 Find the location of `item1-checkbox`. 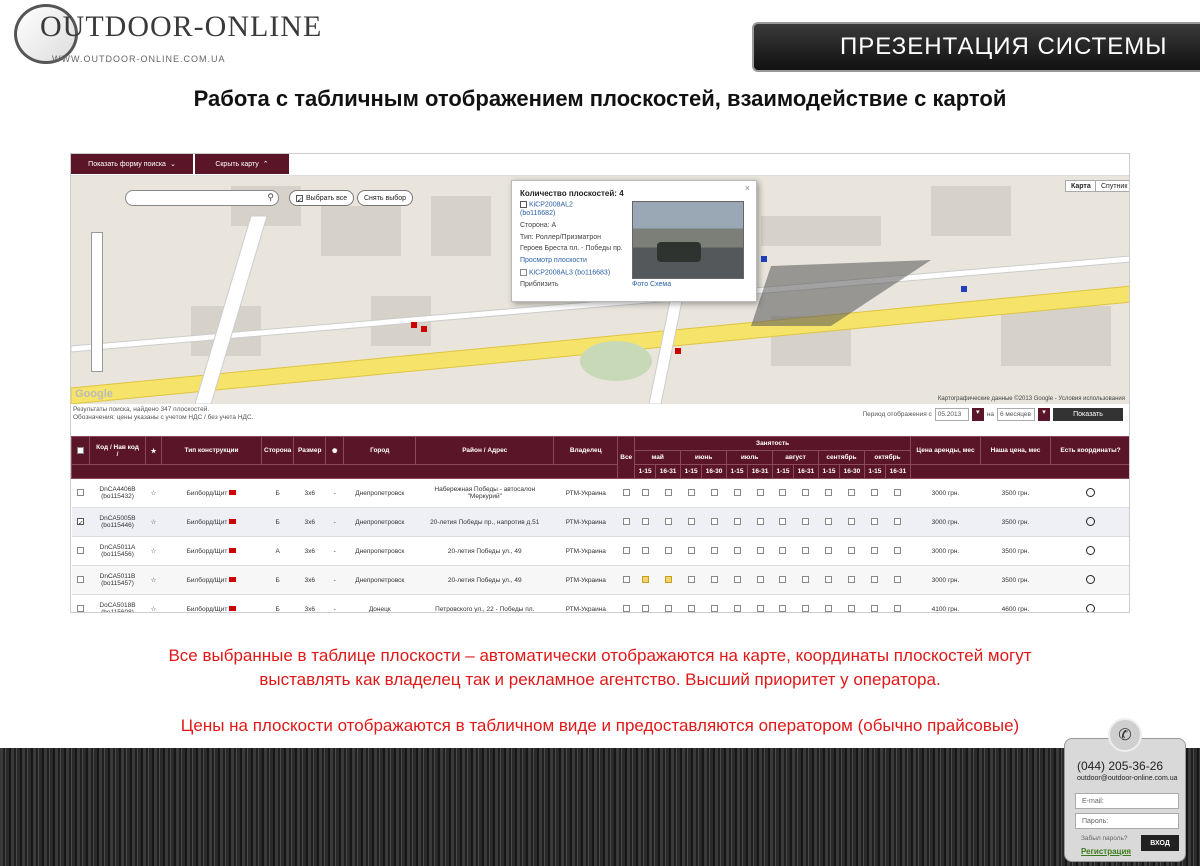

item1-checkbox is located at coordinates (523, 204).